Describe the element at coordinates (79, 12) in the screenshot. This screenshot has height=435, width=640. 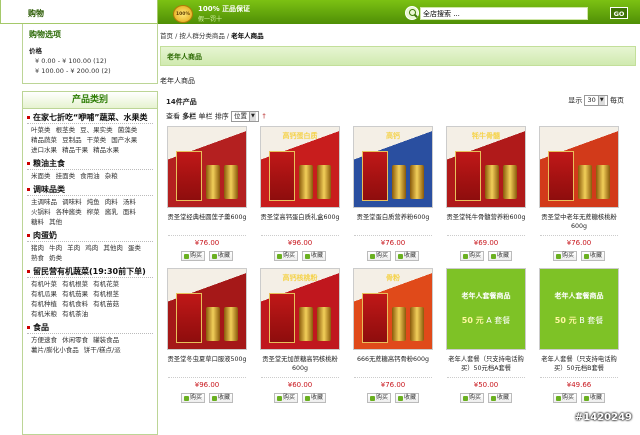
I see `cart-tab: 购物` at that location.